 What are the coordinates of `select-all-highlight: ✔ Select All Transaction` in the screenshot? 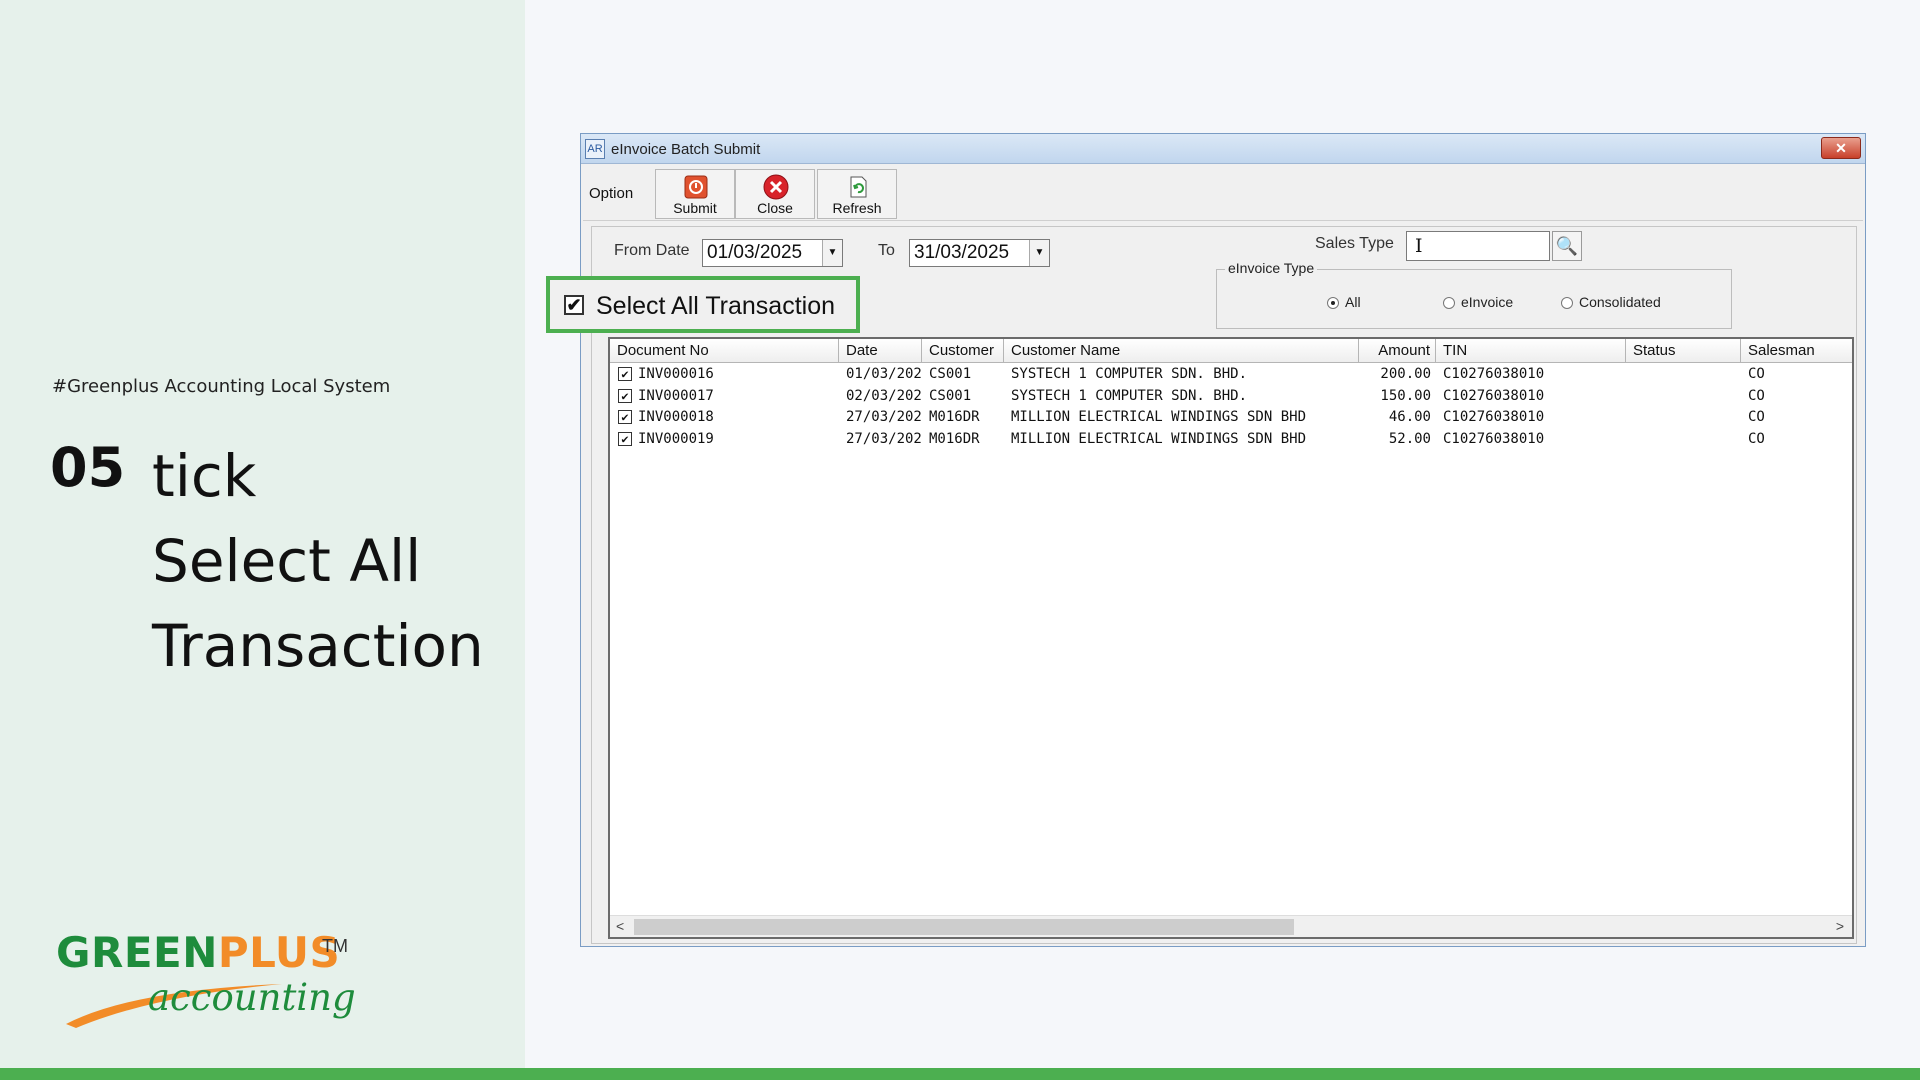 It's located at (703, 304).